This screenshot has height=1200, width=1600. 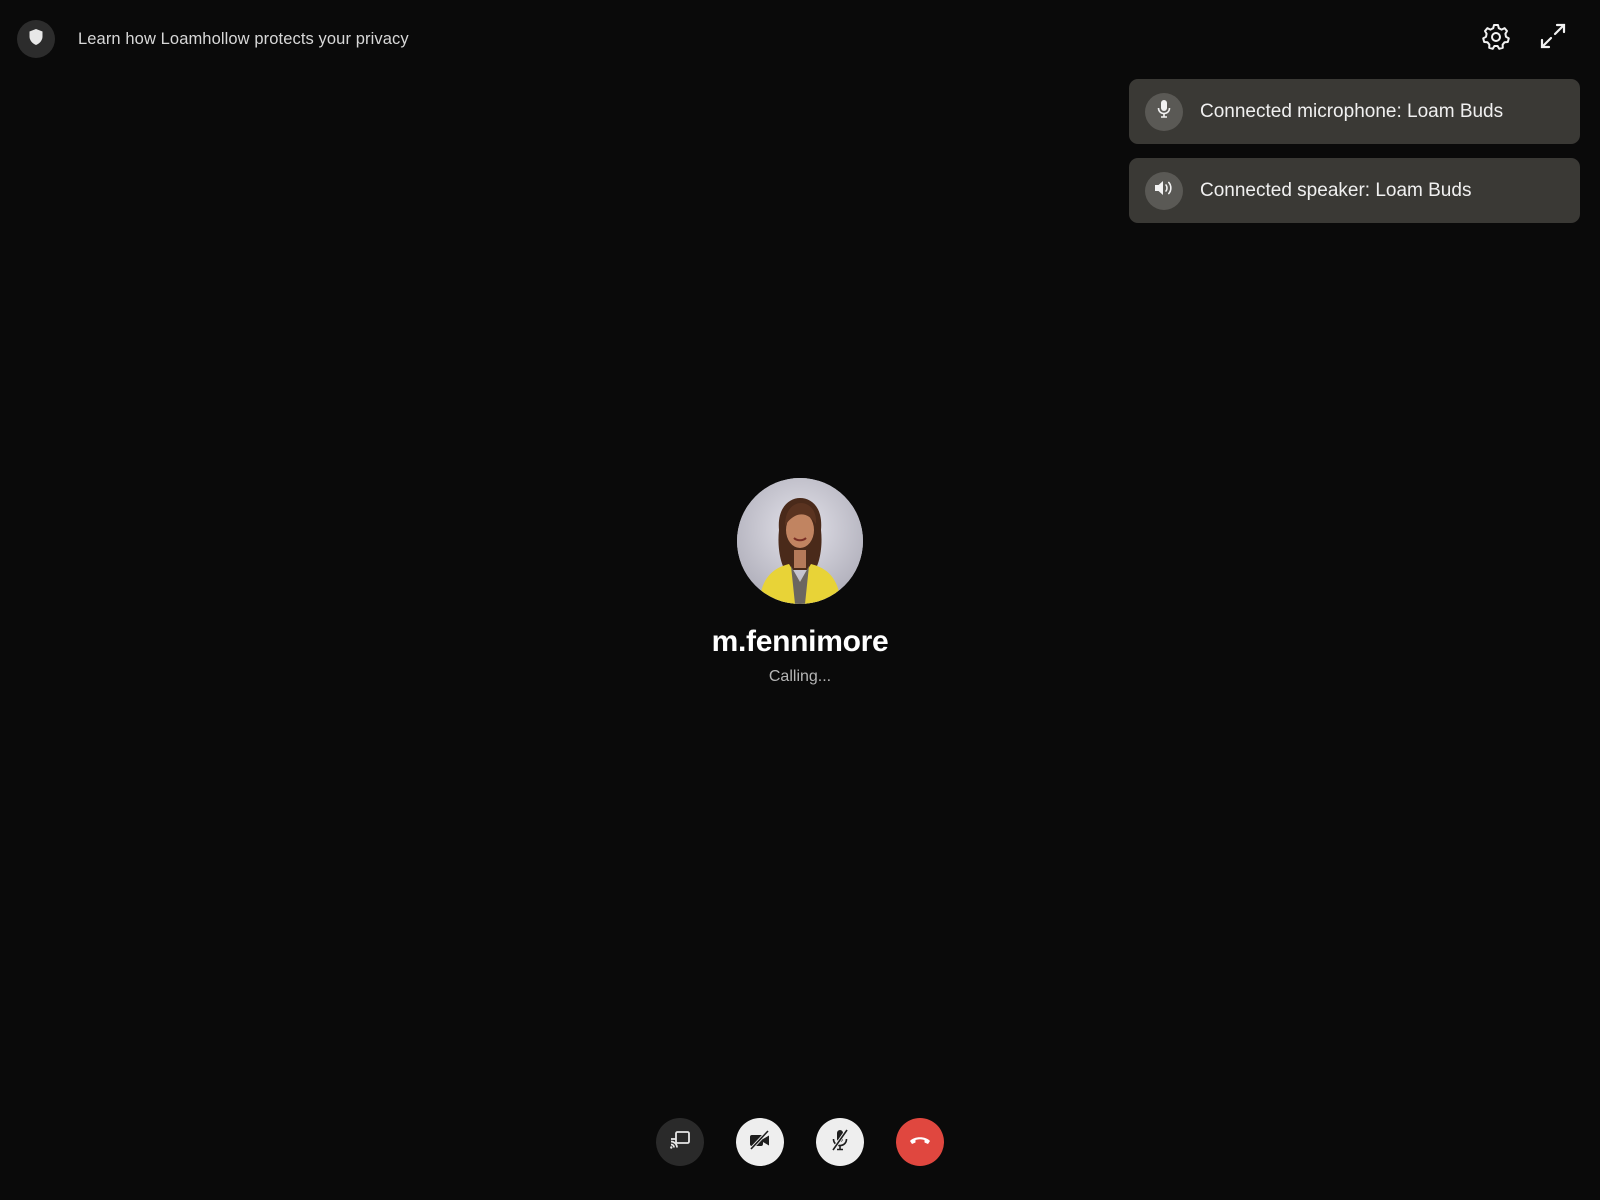 I want to click on microphone-icon, so click(x=1164, y=111).